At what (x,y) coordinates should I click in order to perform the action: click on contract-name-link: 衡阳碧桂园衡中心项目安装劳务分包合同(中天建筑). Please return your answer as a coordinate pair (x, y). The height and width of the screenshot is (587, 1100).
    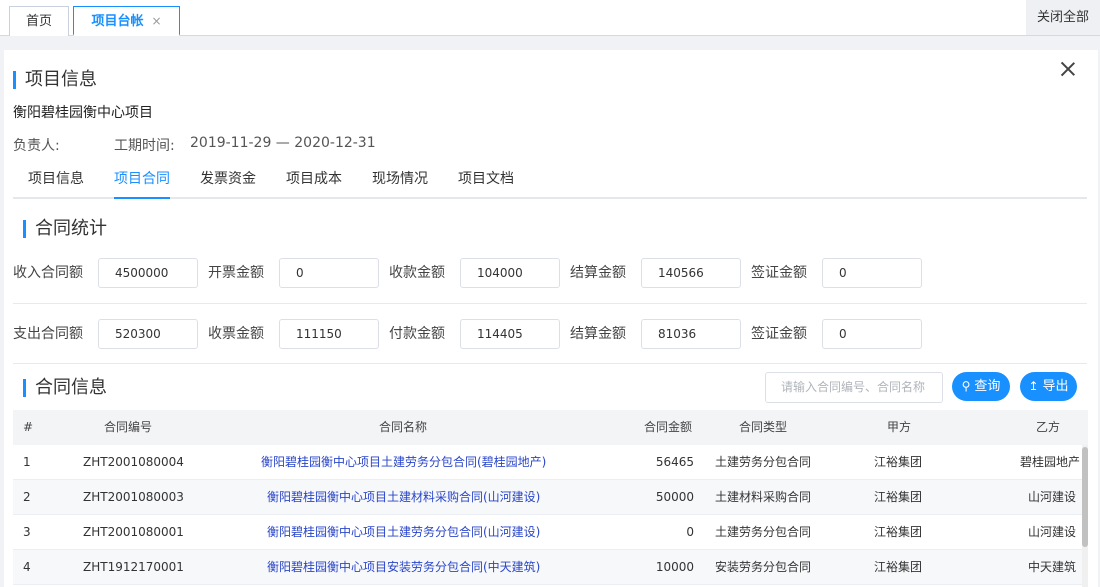
    Looking at the image, I should click on (403, 567).